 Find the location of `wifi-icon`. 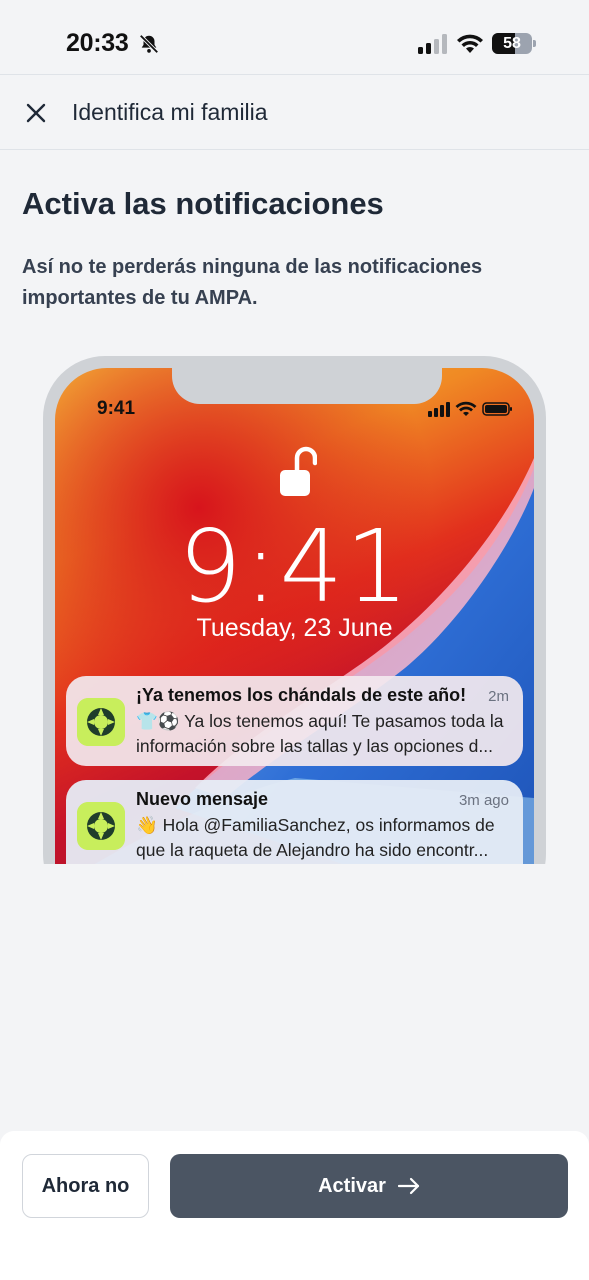

wifi-icon is located at coordinates (470, 43).